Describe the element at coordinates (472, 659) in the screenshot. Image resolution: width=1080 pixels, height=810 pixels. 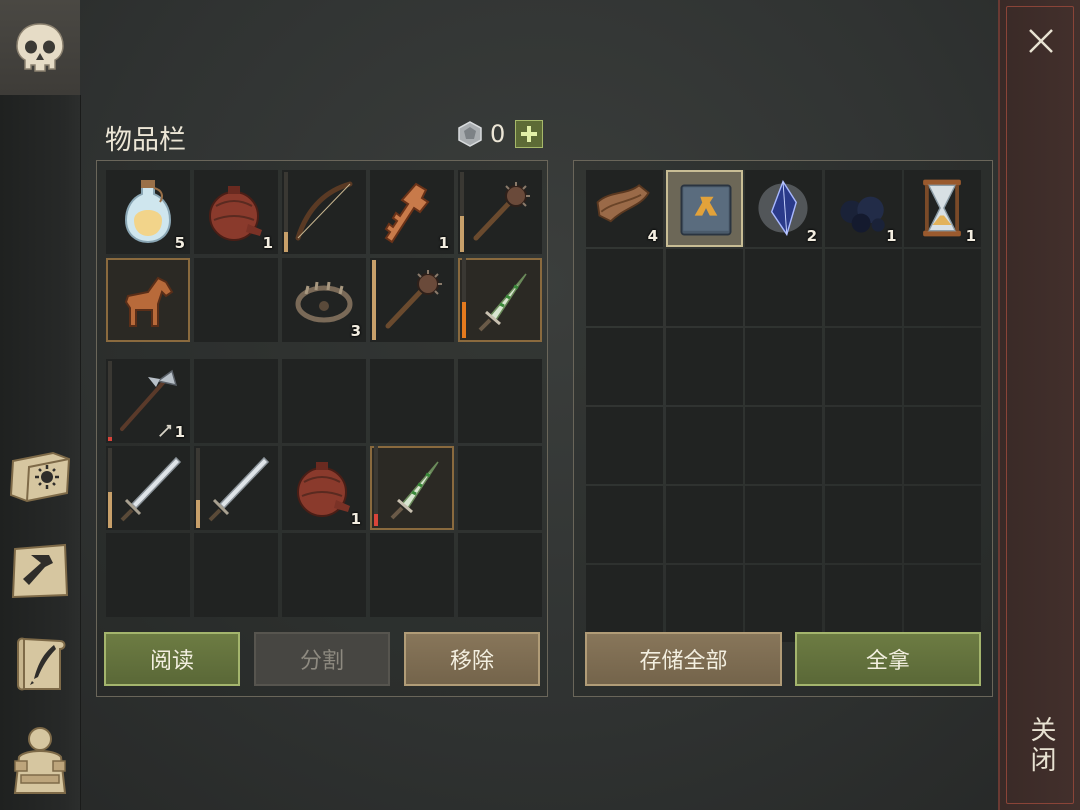
I see `remove-button: 移除` at that location.